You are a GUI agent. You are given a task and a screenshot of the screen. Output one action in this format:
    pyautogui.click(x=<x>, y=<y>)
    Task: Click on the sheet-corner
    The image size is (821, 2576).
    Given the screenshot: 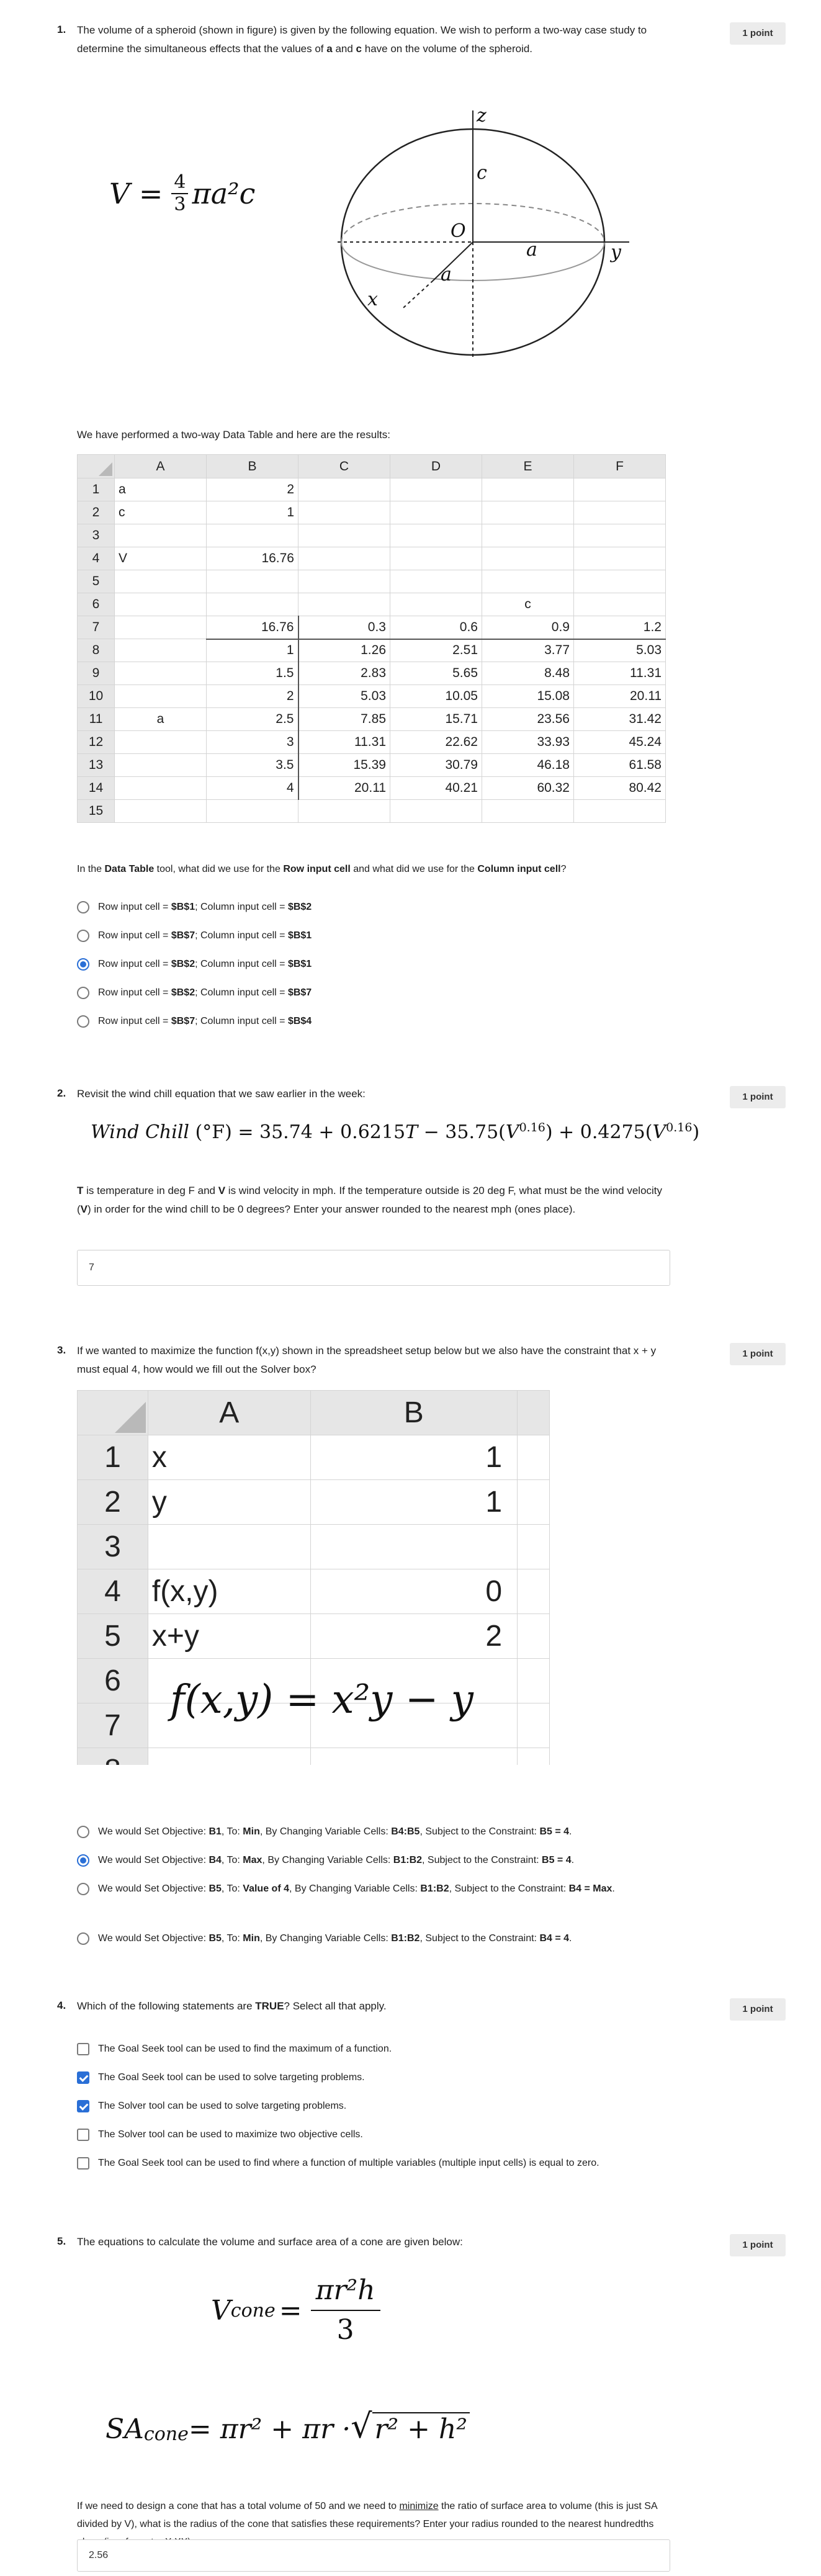 What is the action you would take?
    pyautogui.click(x=96, y=466)
    